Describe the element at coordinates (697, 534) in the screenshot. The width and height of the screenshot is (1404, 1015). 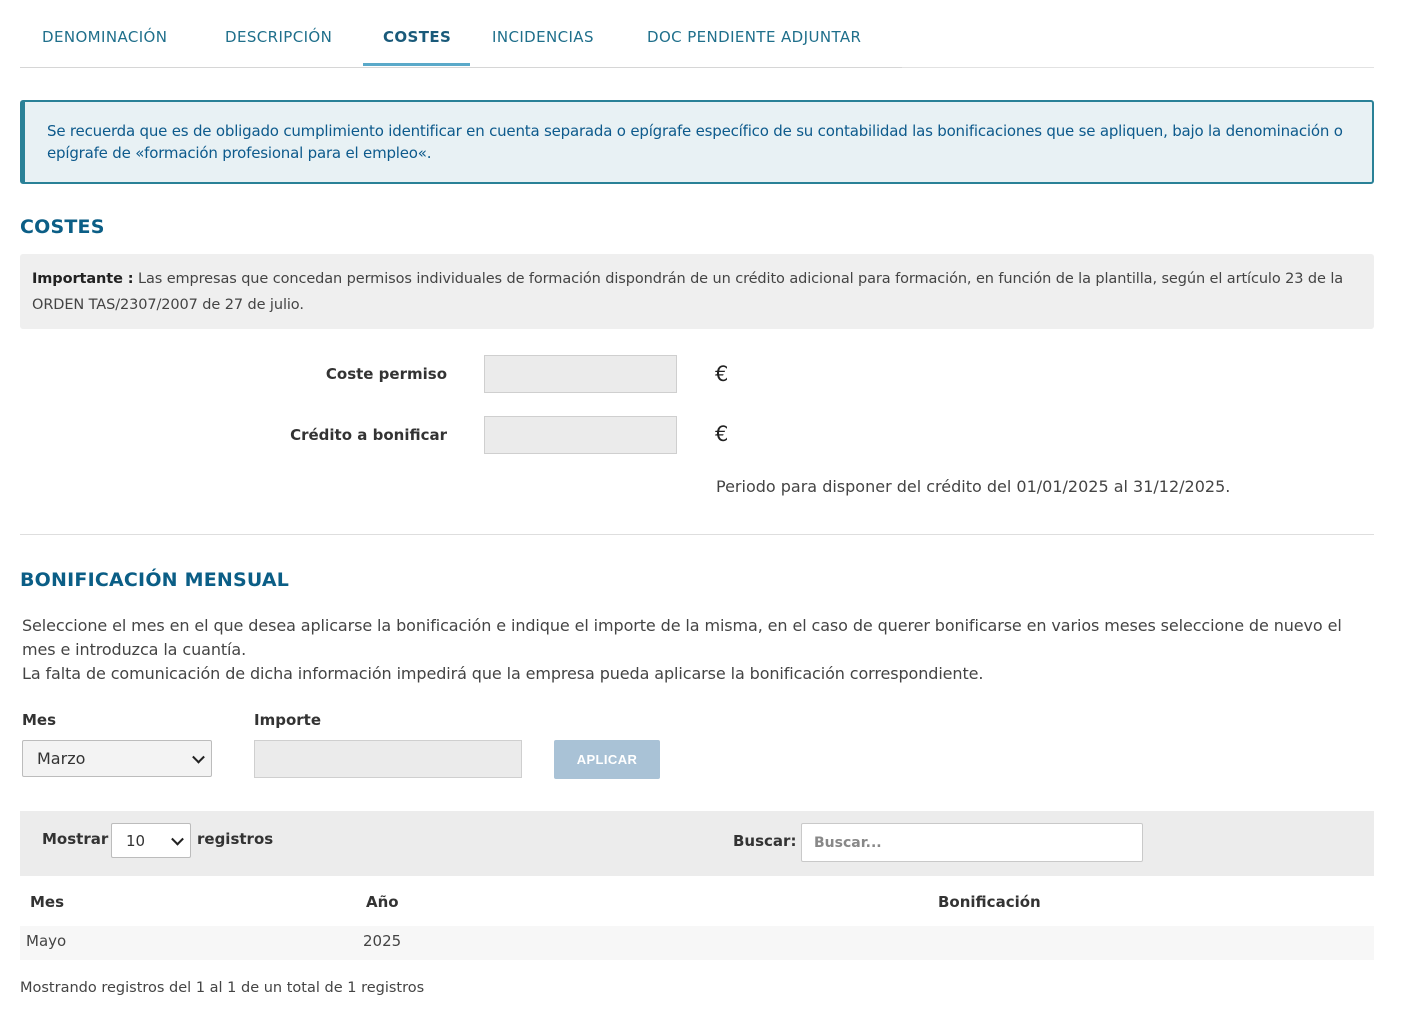
I see `section-divider` at that location.